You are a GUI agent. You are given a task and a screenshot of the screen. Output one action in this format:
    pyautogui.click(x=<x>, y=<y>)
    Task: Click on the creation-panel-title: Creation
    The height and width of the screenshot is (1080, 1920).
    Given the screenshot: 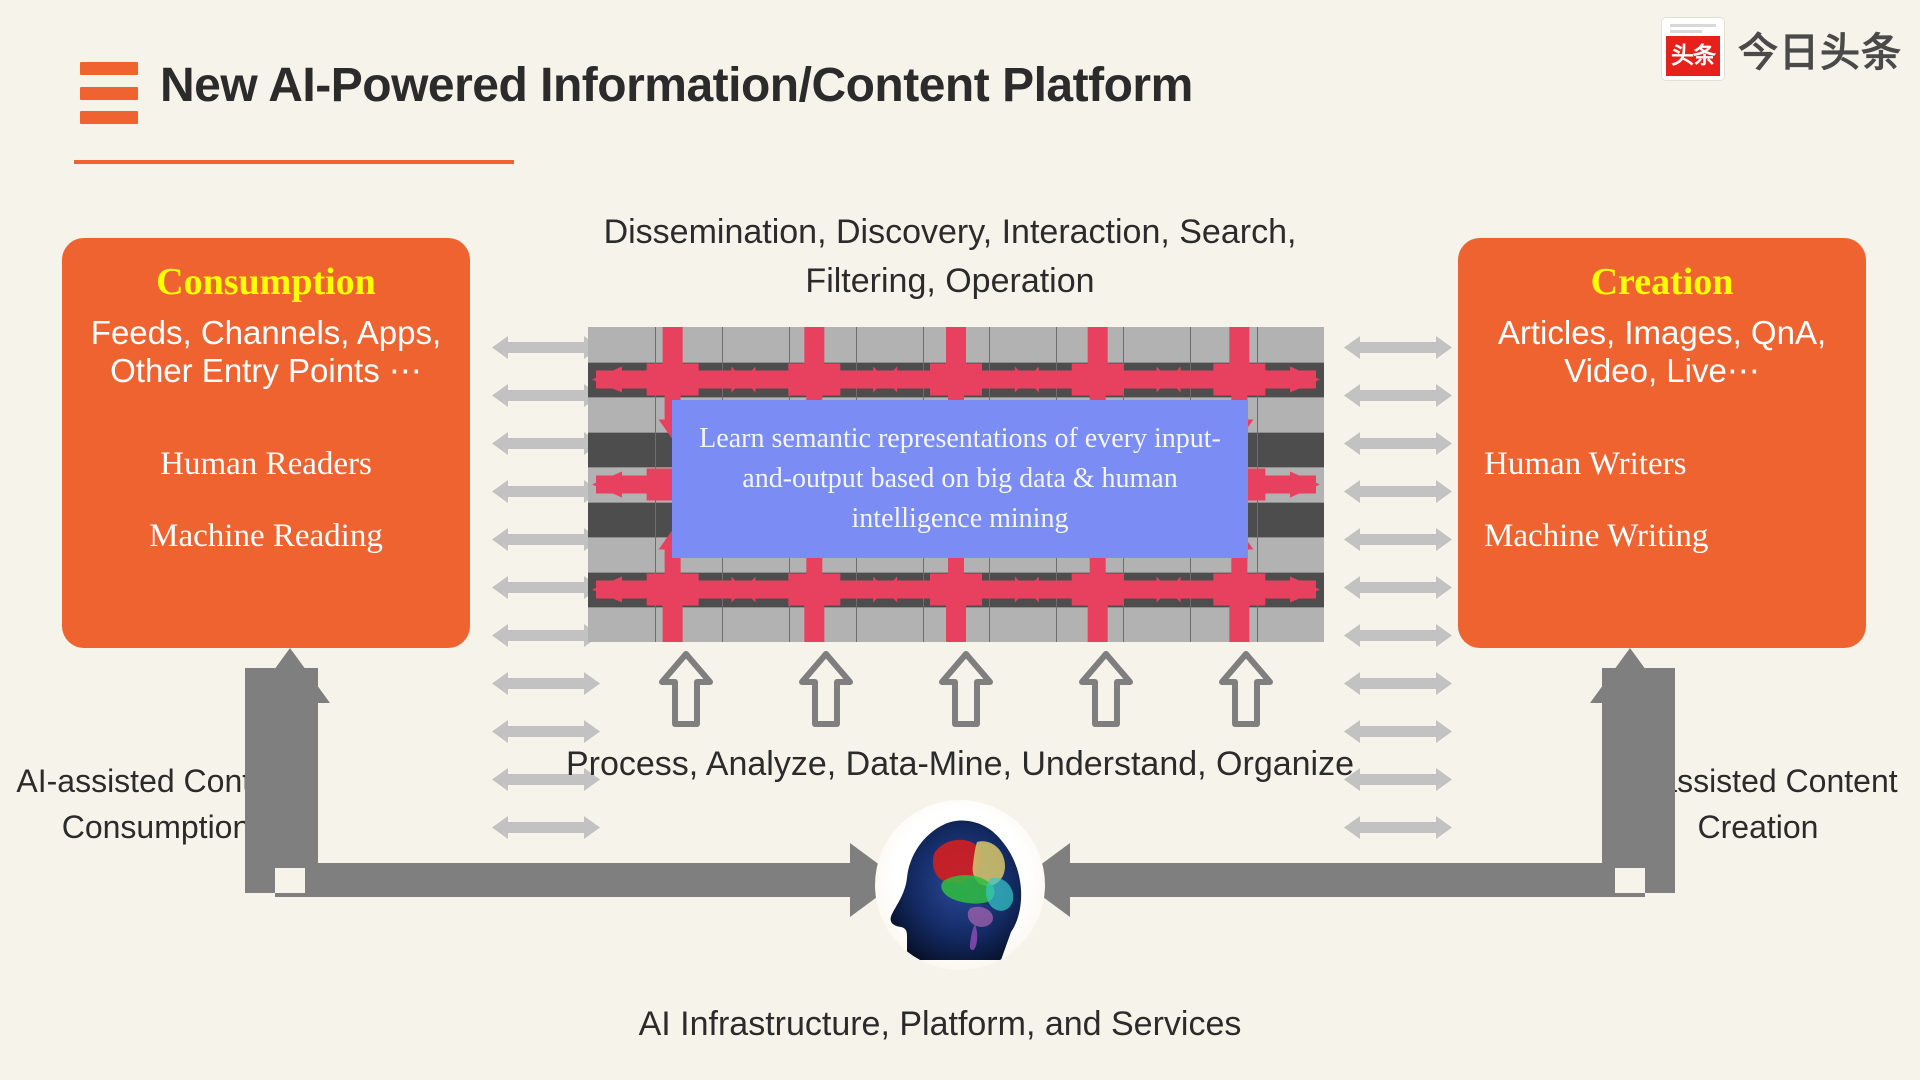 What is the action you would take?
    pyautogui.click(x=1662, y=282)
    